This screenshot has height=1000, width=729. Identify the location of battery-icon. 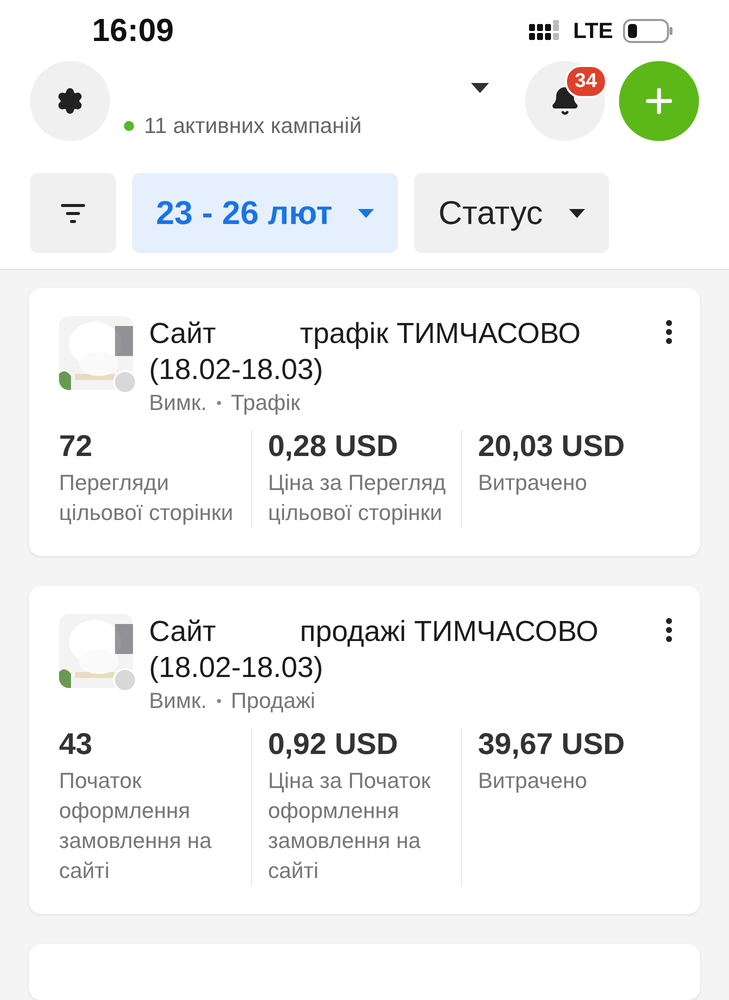
(648, 30).